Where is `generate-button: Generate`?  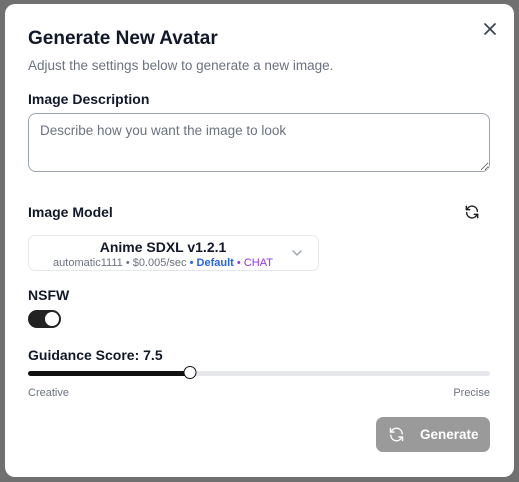 generate-button: Generate is located at coordinates (433, 434).